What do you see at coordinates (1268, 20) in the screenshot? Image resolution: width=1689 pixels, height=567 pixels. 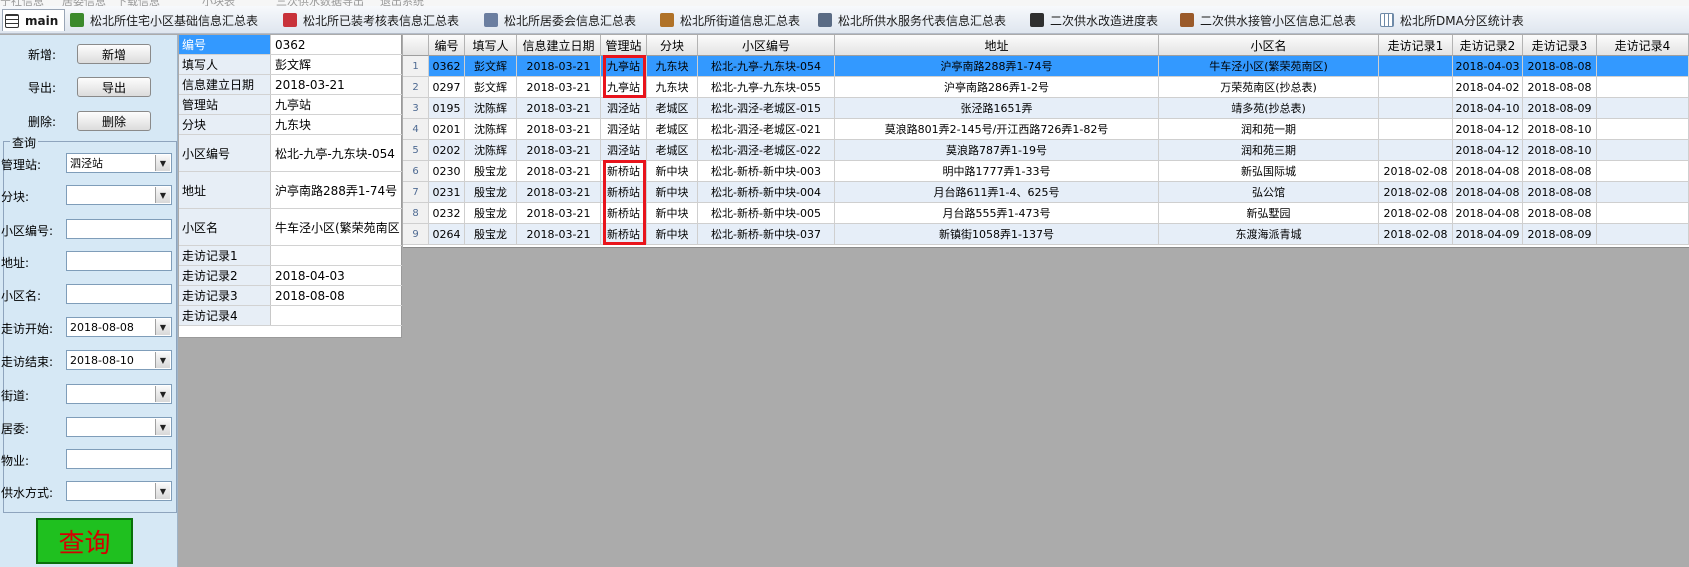 I see `tab-7: 二次供水接管小区信息汇总表` at bounding box center [1268, 20].